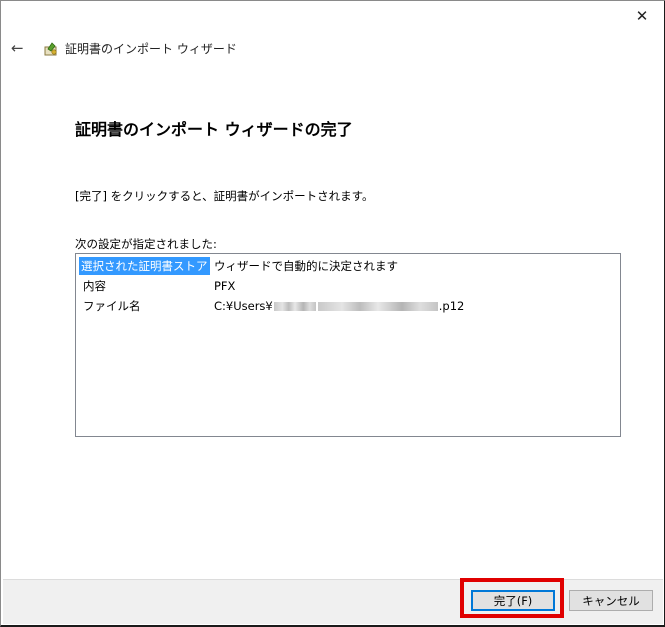 The image size is (665, 627). I want to click on certificate-icon, so click(50, 49).